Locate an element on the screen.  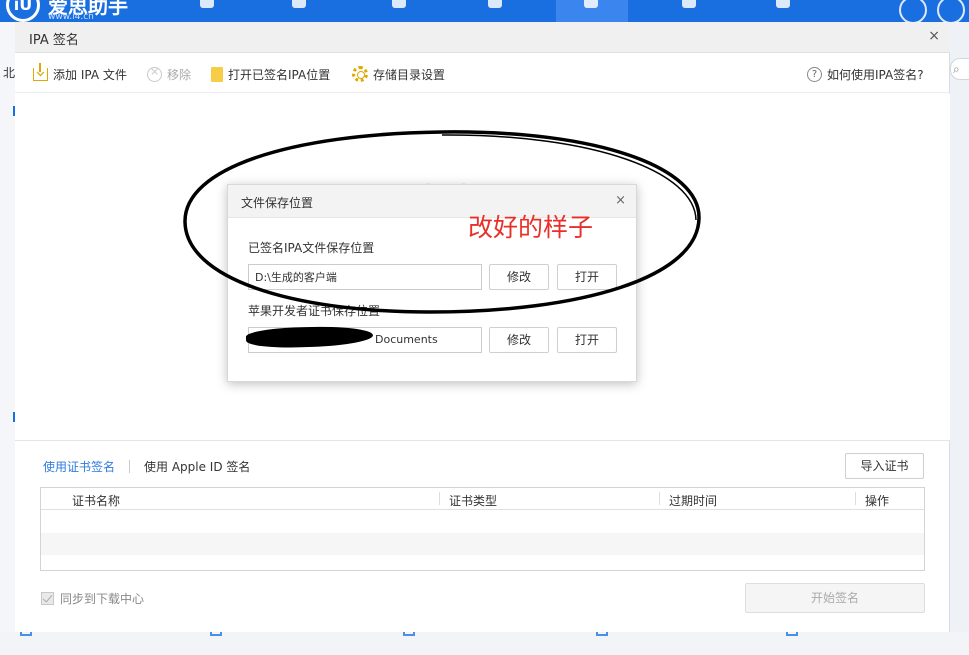
add-ipa-label: 添加 IPA 文件 is located at coordinates (90, 74).